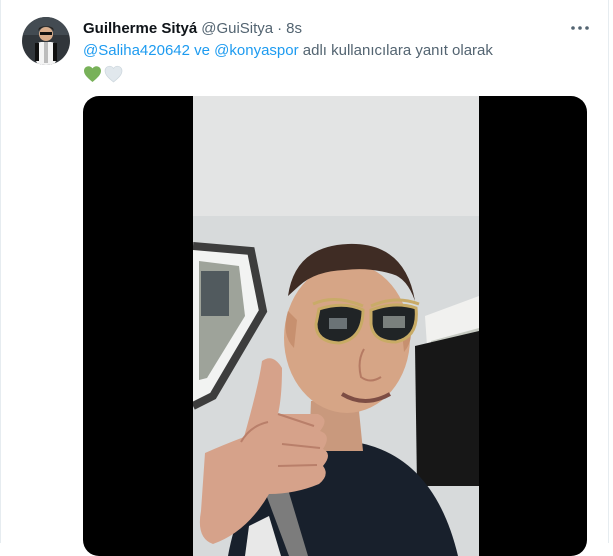 This screenshot has width=613, height=556. I want to click on avatar-image, so click(46, 41).